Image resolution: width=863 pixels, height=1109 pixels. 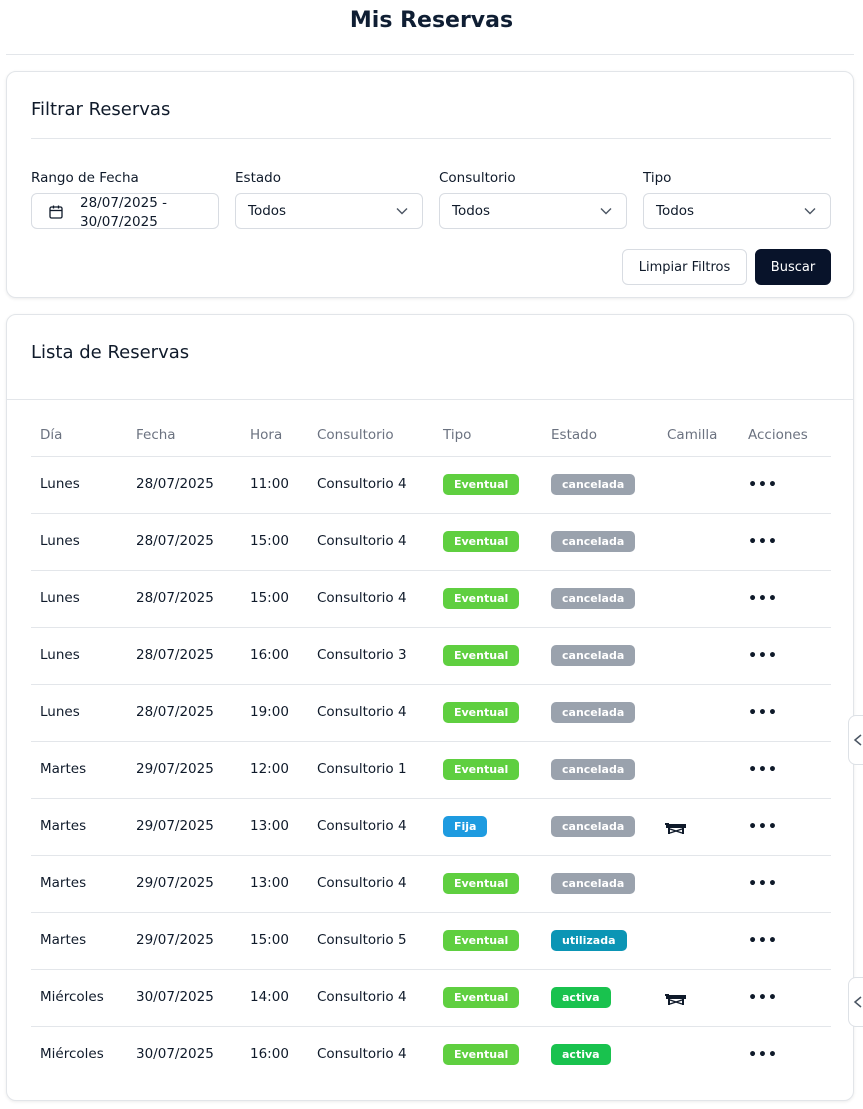 I want to click on cell-consultorio: Consultorio 3, so click(x=362, y=655).